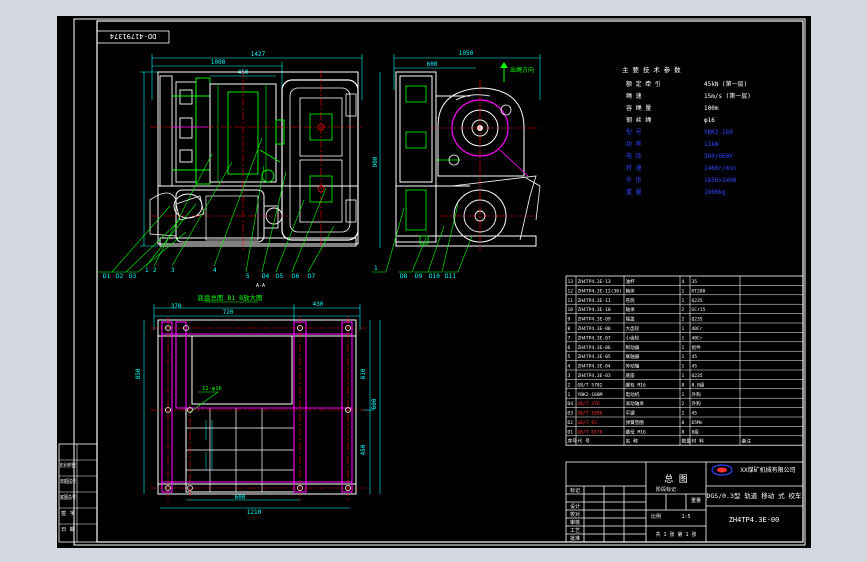 Image resolution: width=867 pixels, height=562 pixels. What do you see at coordinates (633, 394) in the screenshot?
I see `bom-cell: 电动机` at bounding box center [633, 394].